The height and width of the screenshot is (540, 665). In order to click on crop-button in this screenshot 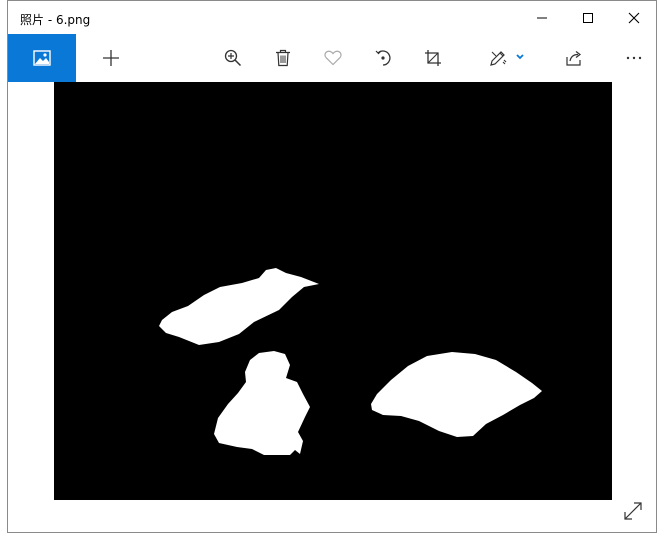, I will do `click(433, 58)`.